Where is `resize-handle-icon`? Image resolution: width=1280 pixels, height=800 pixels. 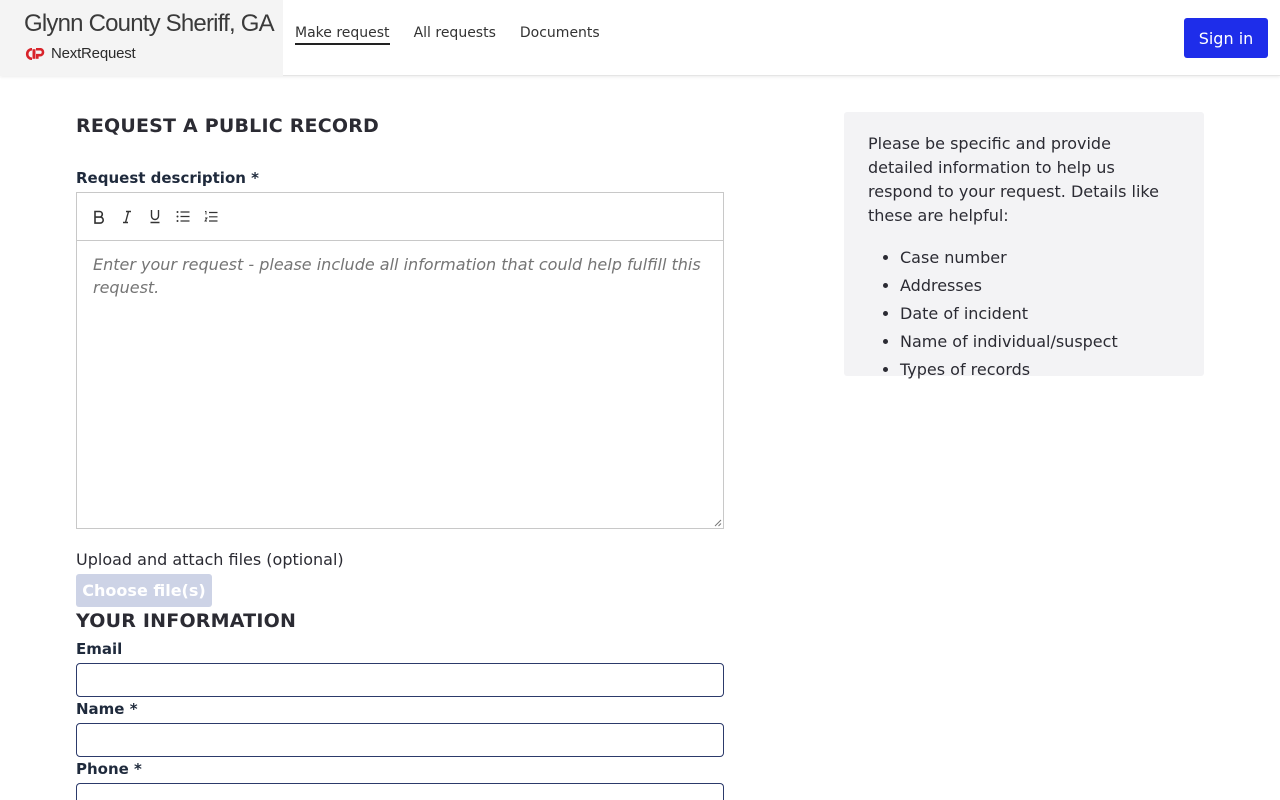 resize-handle-icon is located at coordinates (717, 522).